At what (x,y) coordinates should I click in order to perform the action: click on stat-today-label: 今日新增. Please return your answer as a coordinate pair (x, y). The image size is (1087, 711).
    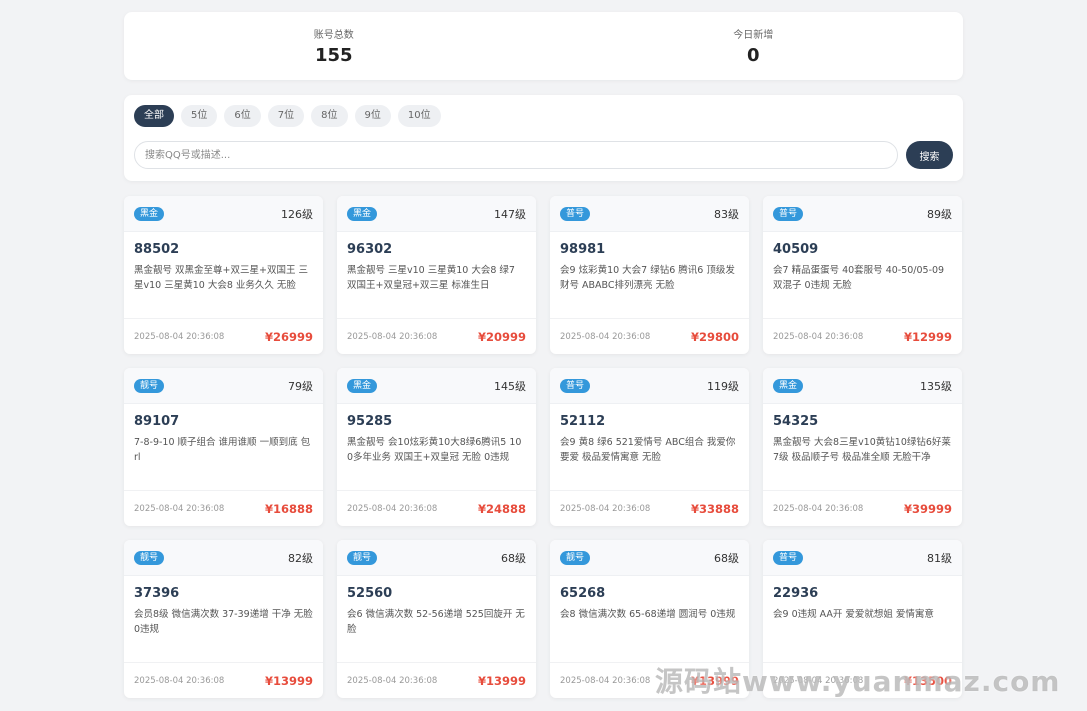
    Looking at the image, I should click on (753, 35).